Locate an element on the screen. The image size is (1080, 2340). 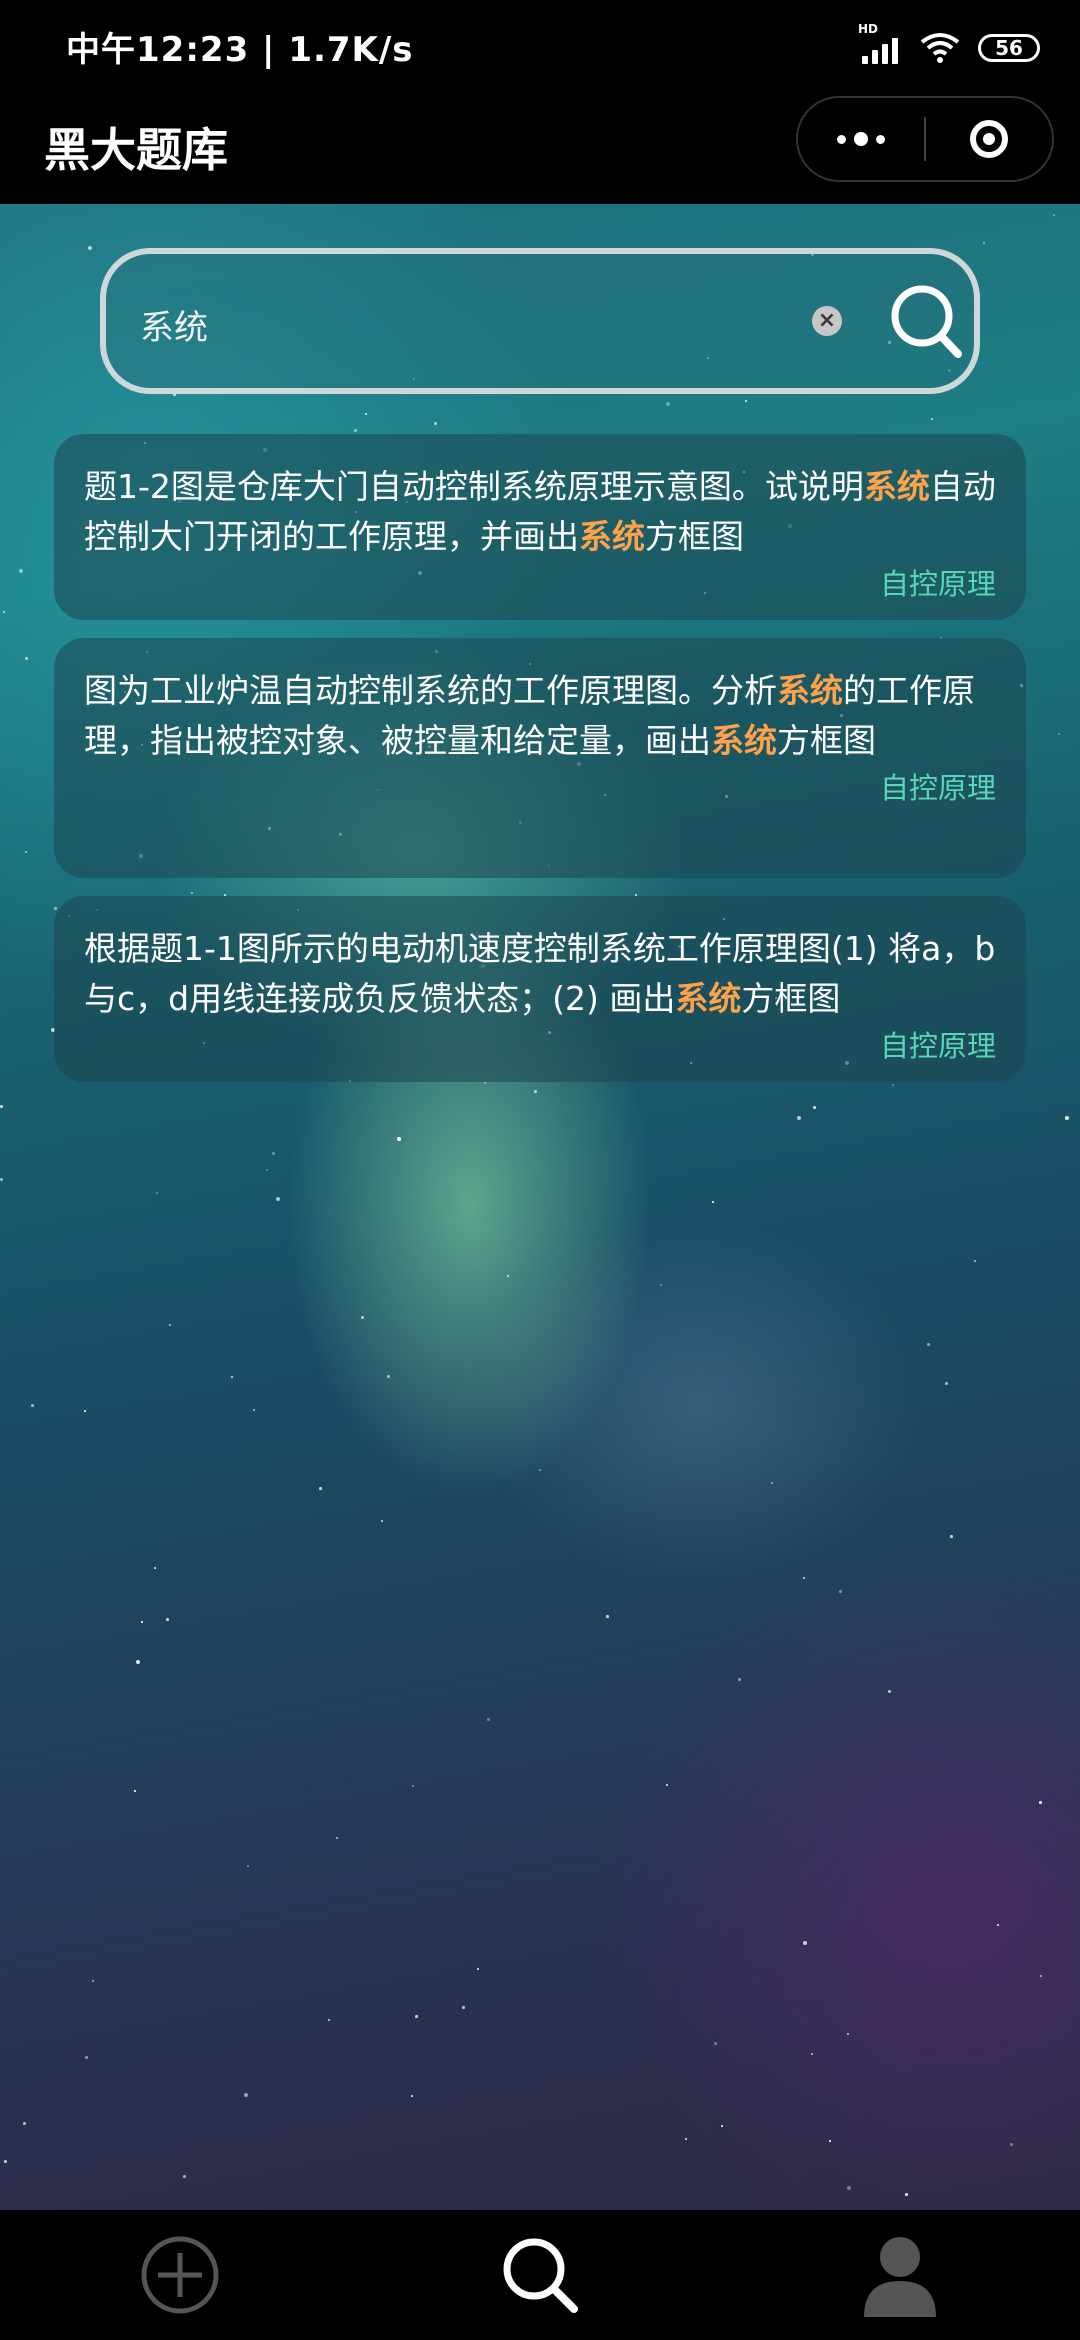
search-bar: 系统 × is located at coordinates (540, 321).